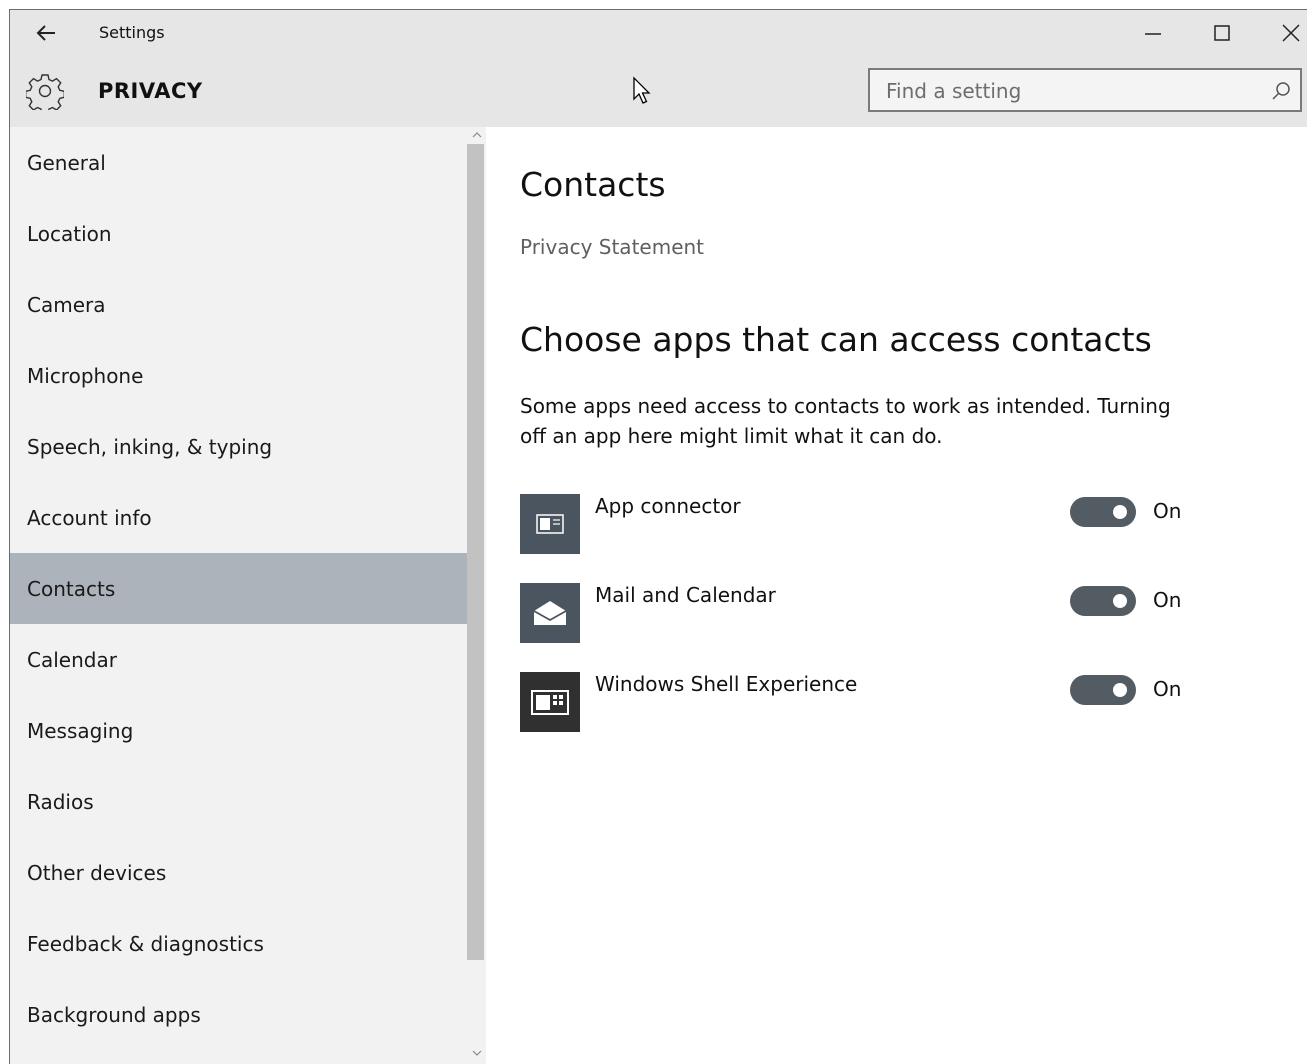 The image size is (1307, 1064). What do you see at coordinates (238, 588) in the screenshot?
I see `sidebar-item-contacts: Contacts` at bounding box center [238, 588].